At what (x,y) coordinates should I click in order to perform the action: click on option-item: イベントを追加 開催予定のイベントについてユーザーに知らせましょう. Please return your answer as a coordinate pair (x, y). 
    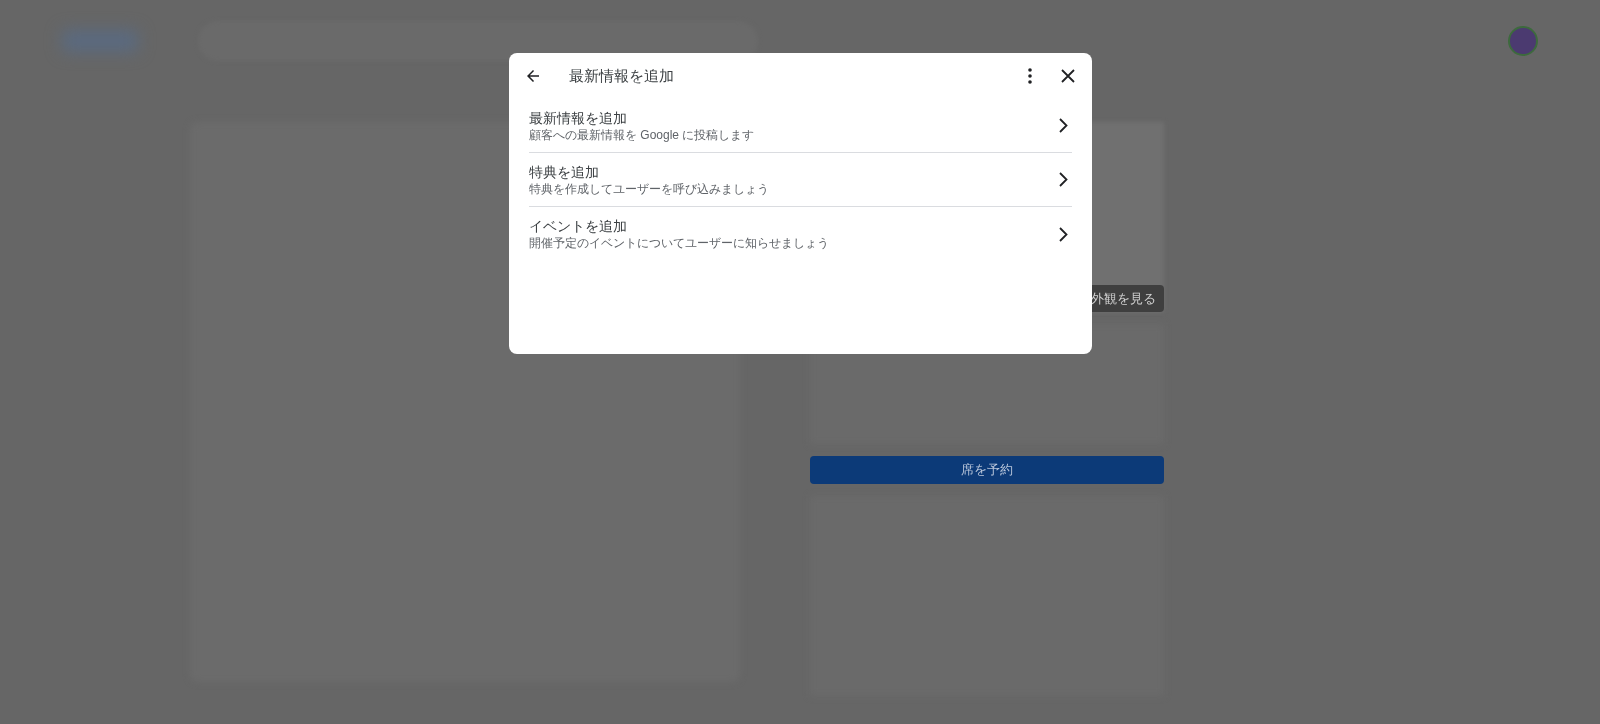
    Looking at the image, I should click on (800, 234).